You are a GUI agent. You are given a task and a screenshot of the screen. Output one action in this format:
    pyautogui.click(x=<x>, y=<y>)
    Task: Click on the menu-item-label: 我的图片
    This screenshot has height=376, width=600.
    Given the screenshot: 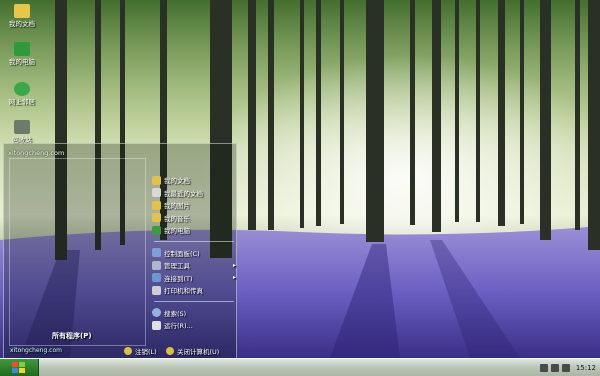 What is the action you would take?
    pyautogui.click(x=177, y=206)
    